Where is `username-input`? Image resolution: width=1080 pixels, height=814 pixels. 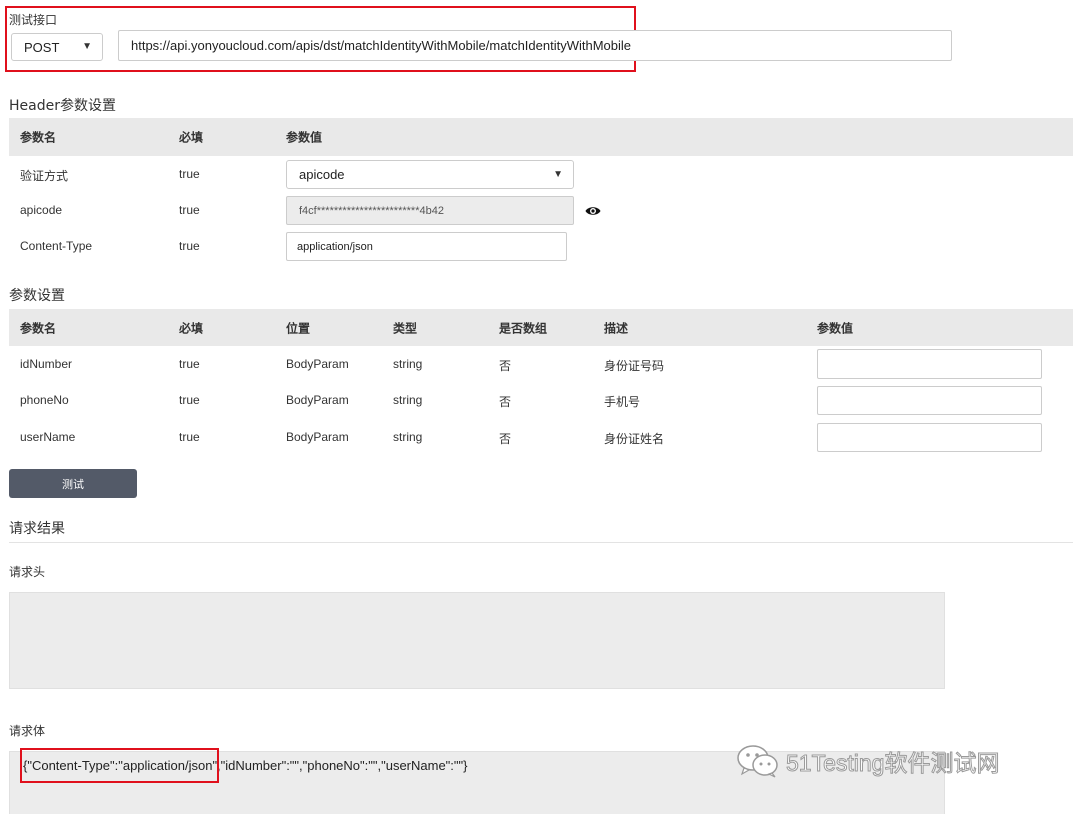
username-input is located at coordinates (929, 437).